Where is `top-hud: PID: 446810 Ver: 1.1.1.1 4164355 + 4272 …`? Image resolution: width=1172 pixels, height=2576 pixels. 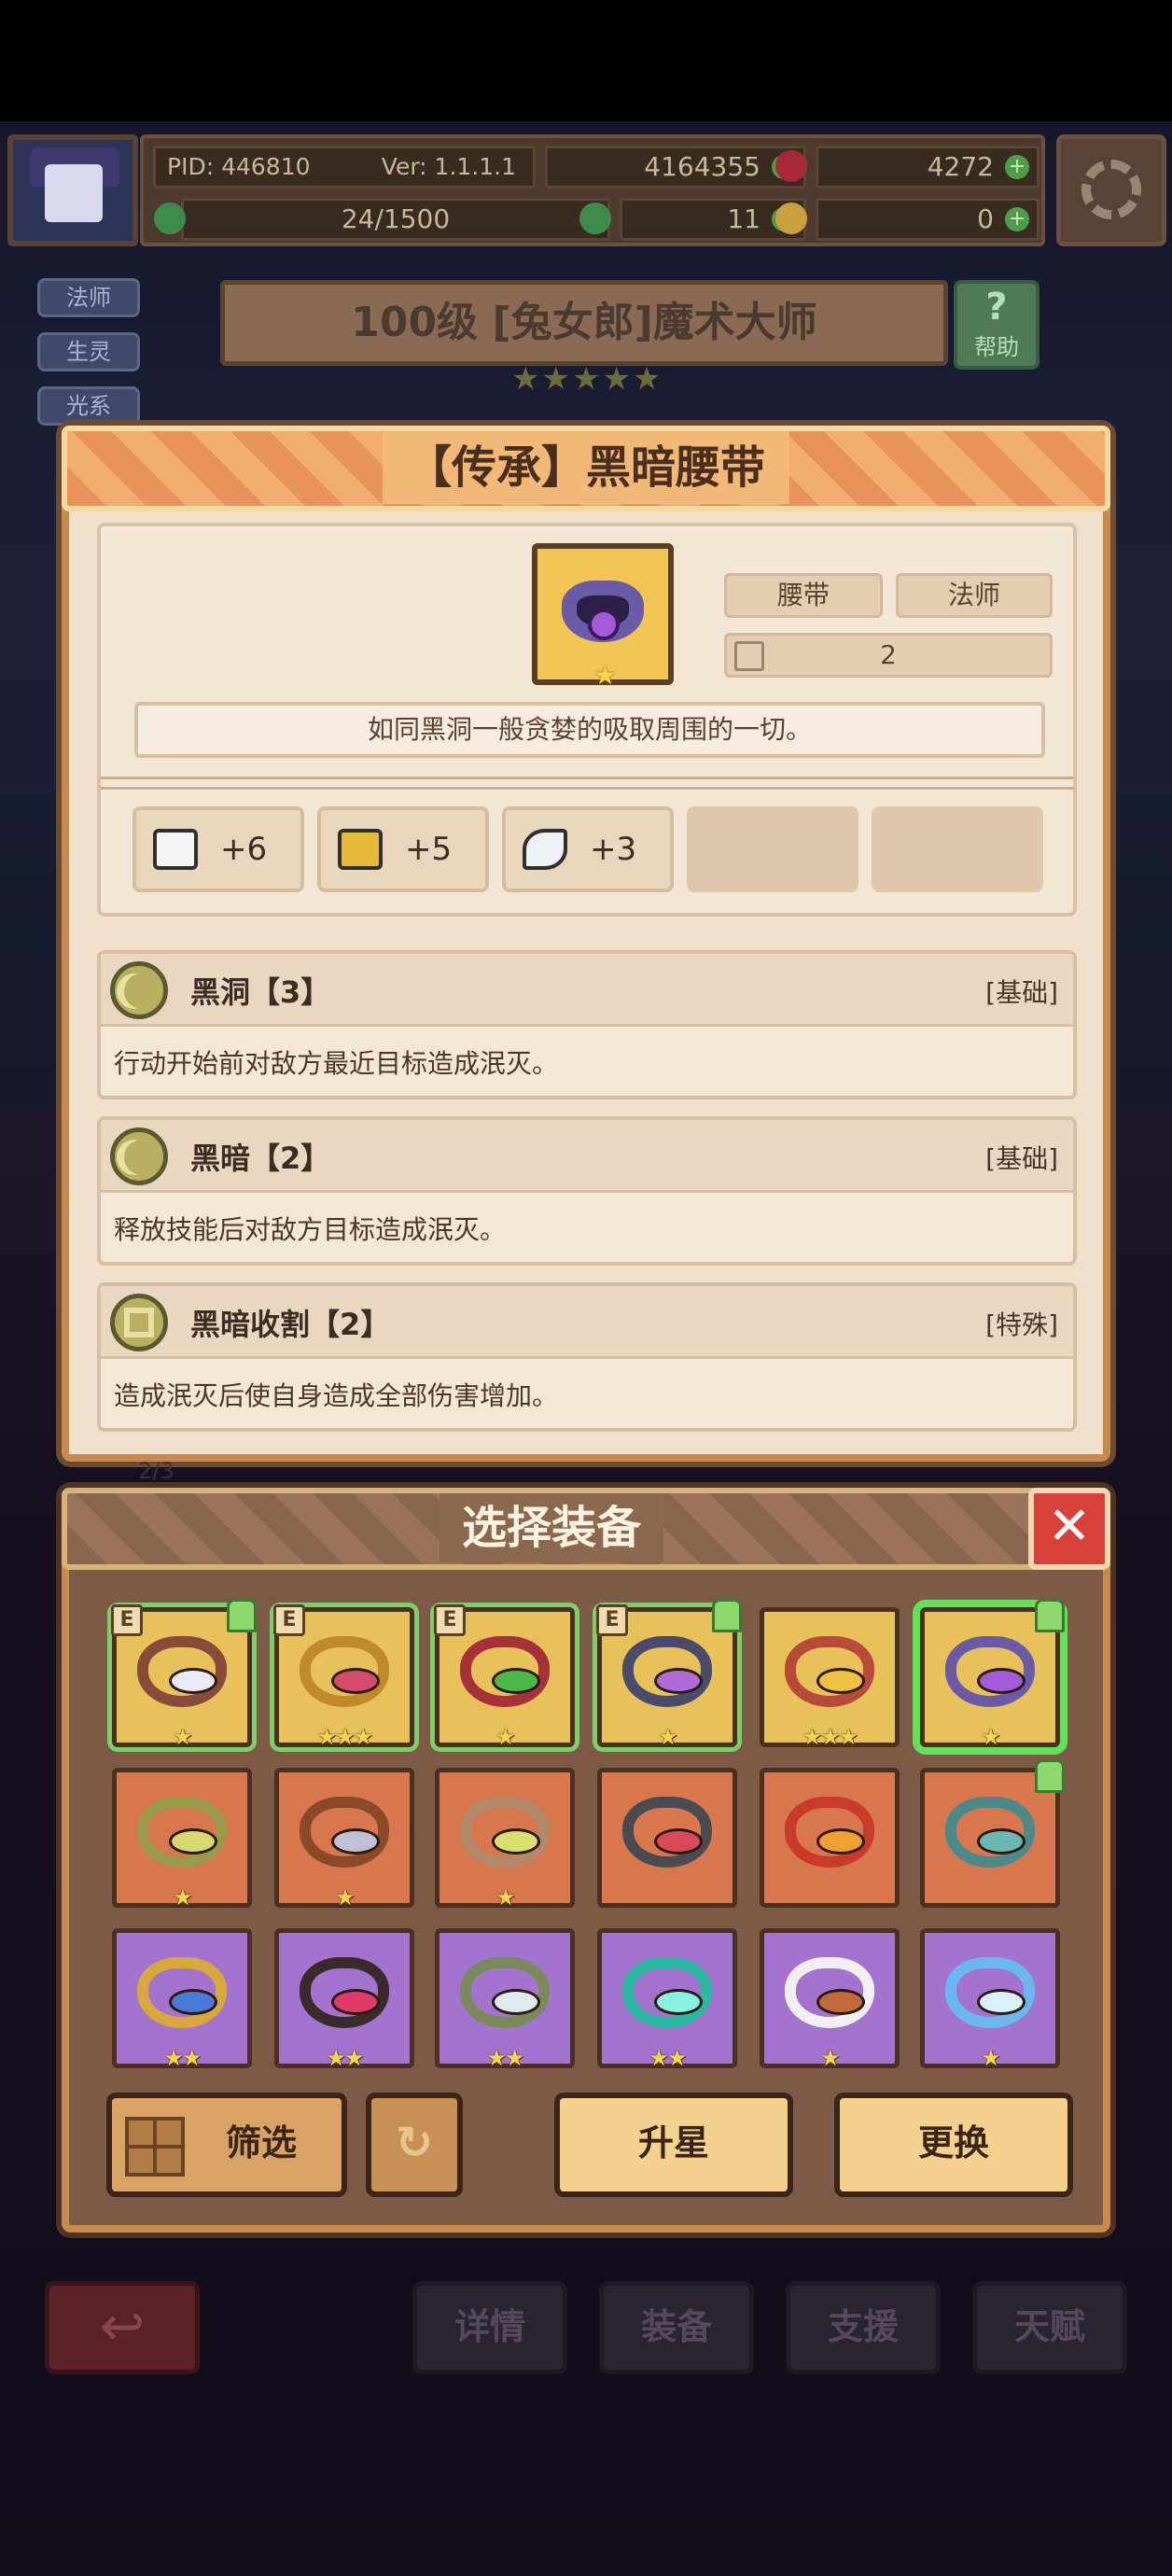 top-hud: PID: 446810 Ver: 1.1.1.1 4164355 + 4272 … is located at coordinates (586, 191).